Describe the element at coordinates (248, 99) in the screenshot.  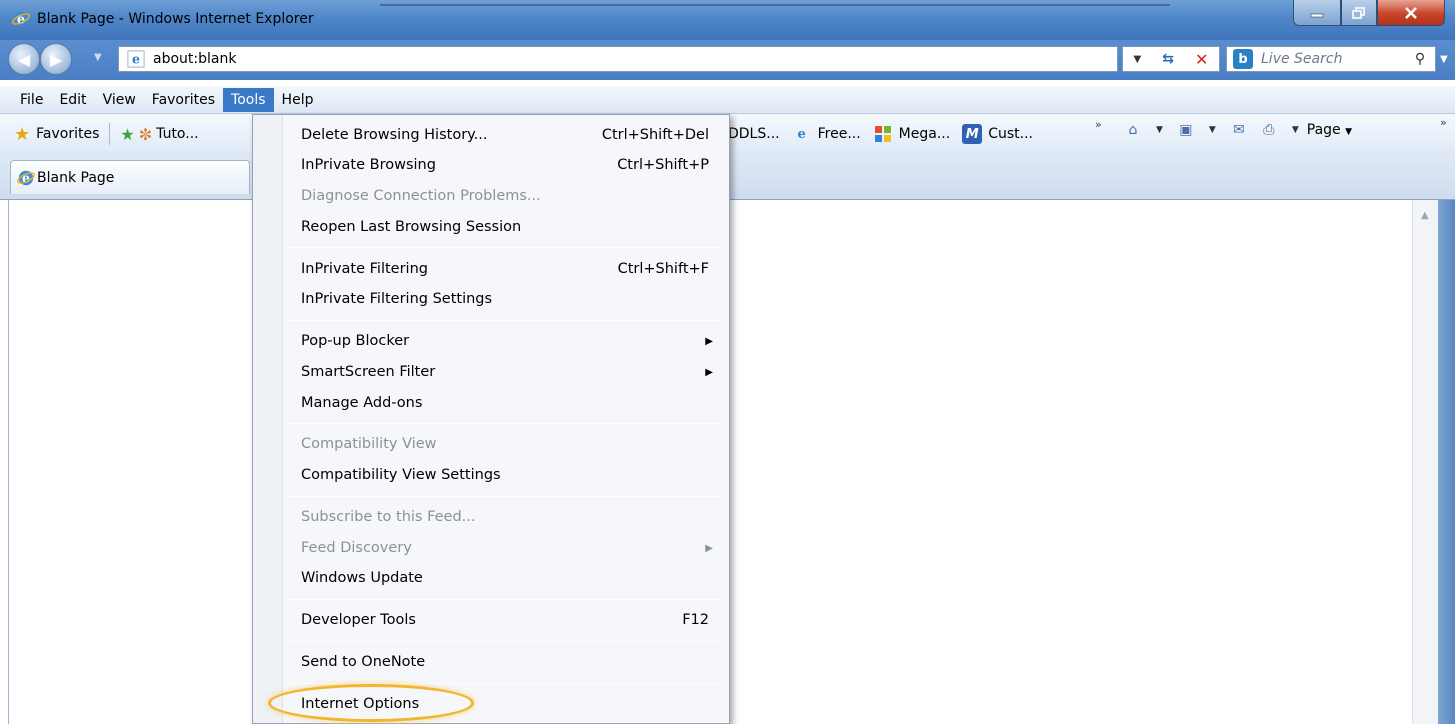
I see `menu-tools: Tools` at that location.